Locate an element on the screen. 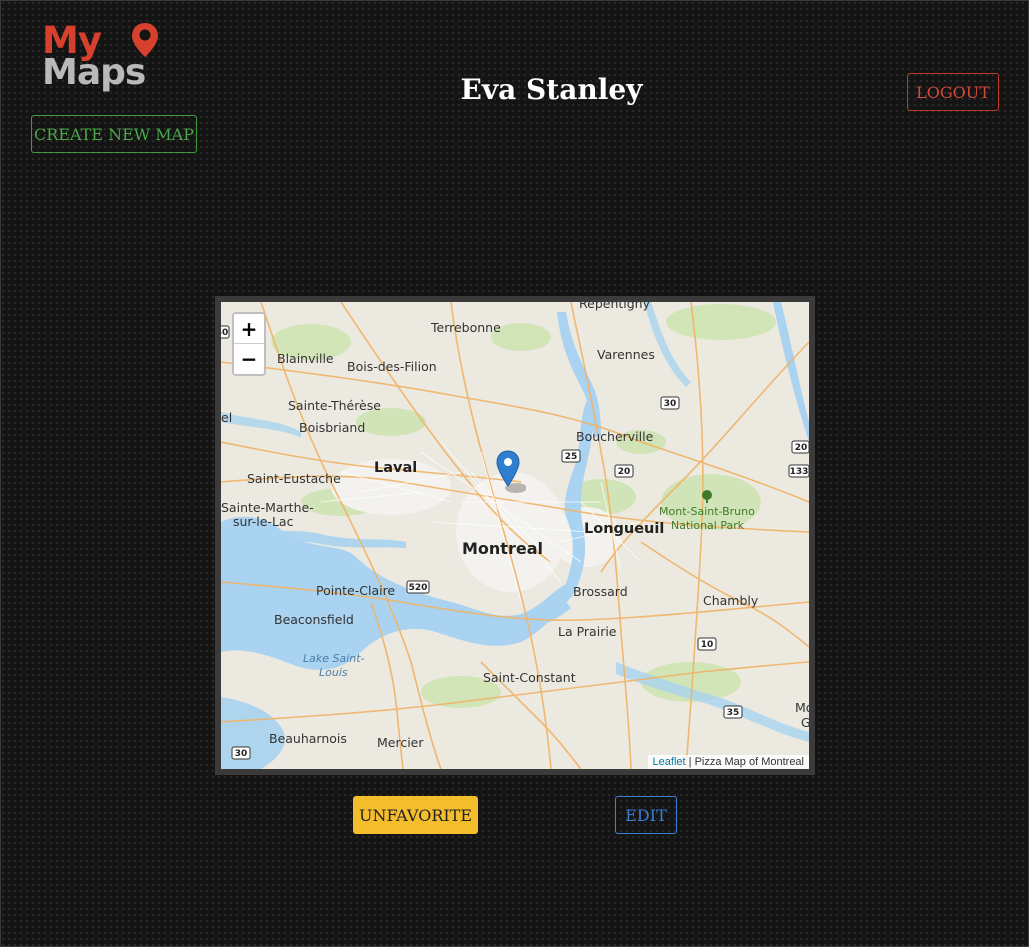 This screenshot has height=947, width=1029. shield-40: 40 is located at coordinates (224, 333).